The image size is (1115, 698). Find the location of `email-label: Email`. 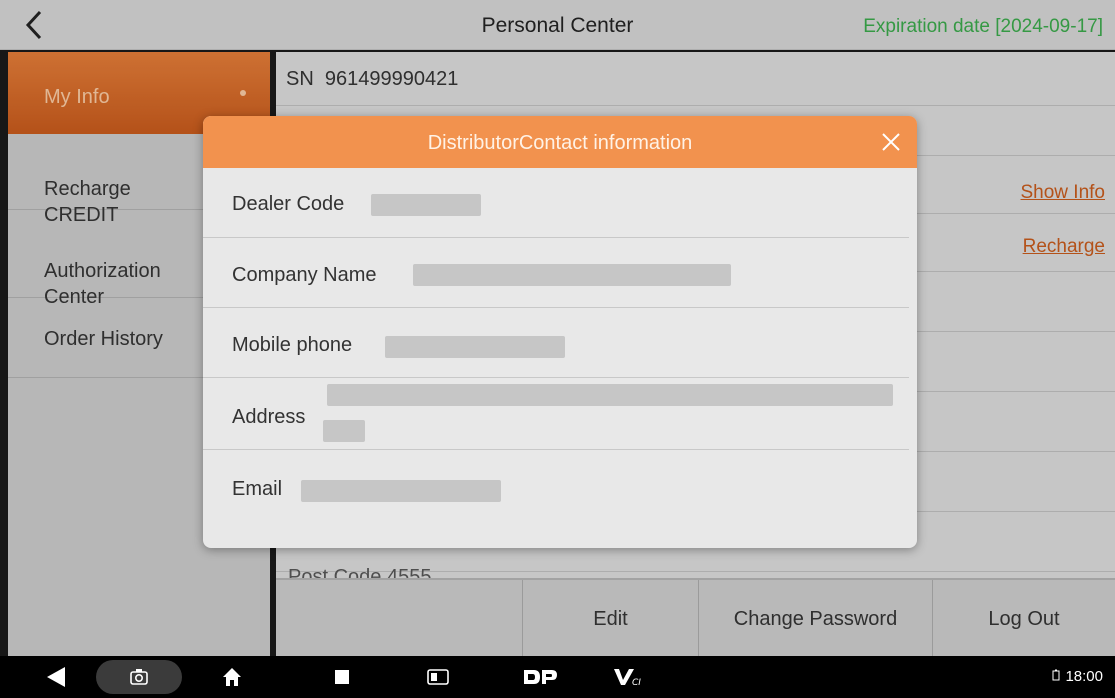

email-label: Email is located at coordinates (257, 489).